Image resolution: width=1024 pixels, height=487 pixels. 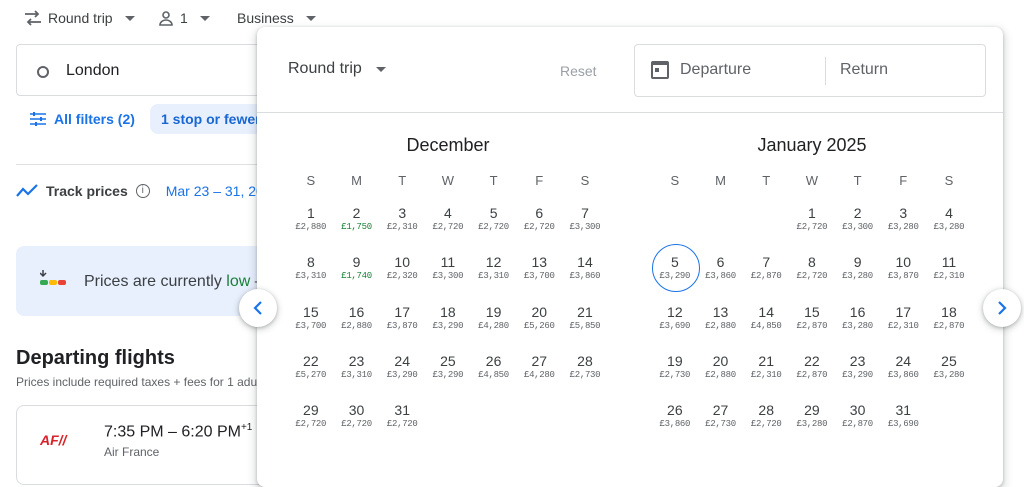 I want to click on calendar-day: 29 £2,720, so click(x=311, y=416).